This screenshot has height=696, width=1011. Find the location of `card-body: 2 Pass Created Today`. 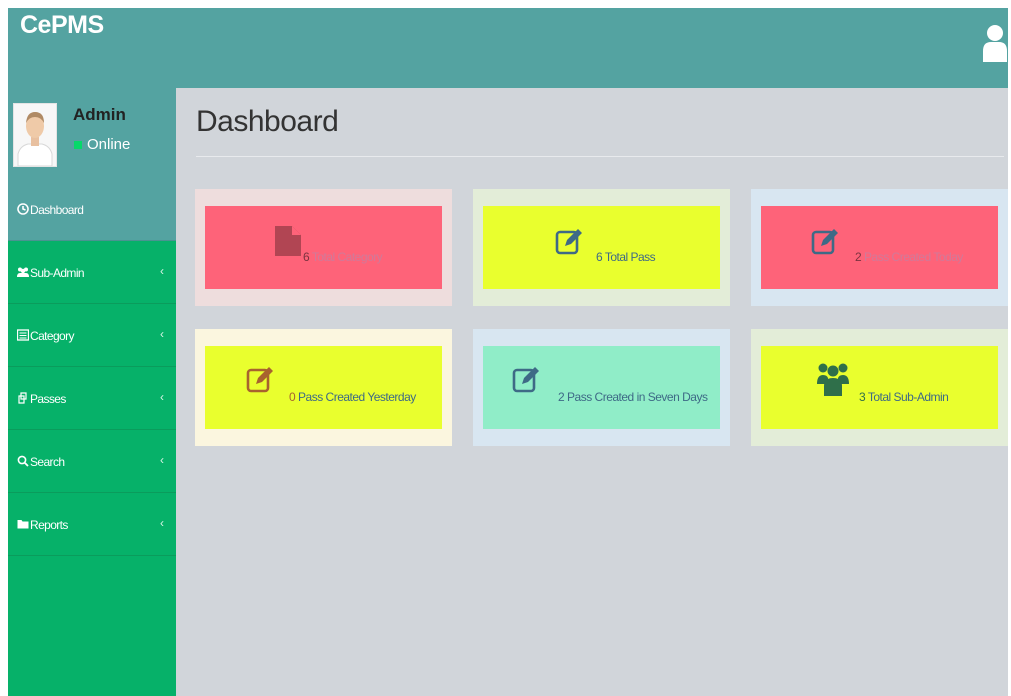

card-body: 2 Pass Created Today is located at coordinates (879, 247).